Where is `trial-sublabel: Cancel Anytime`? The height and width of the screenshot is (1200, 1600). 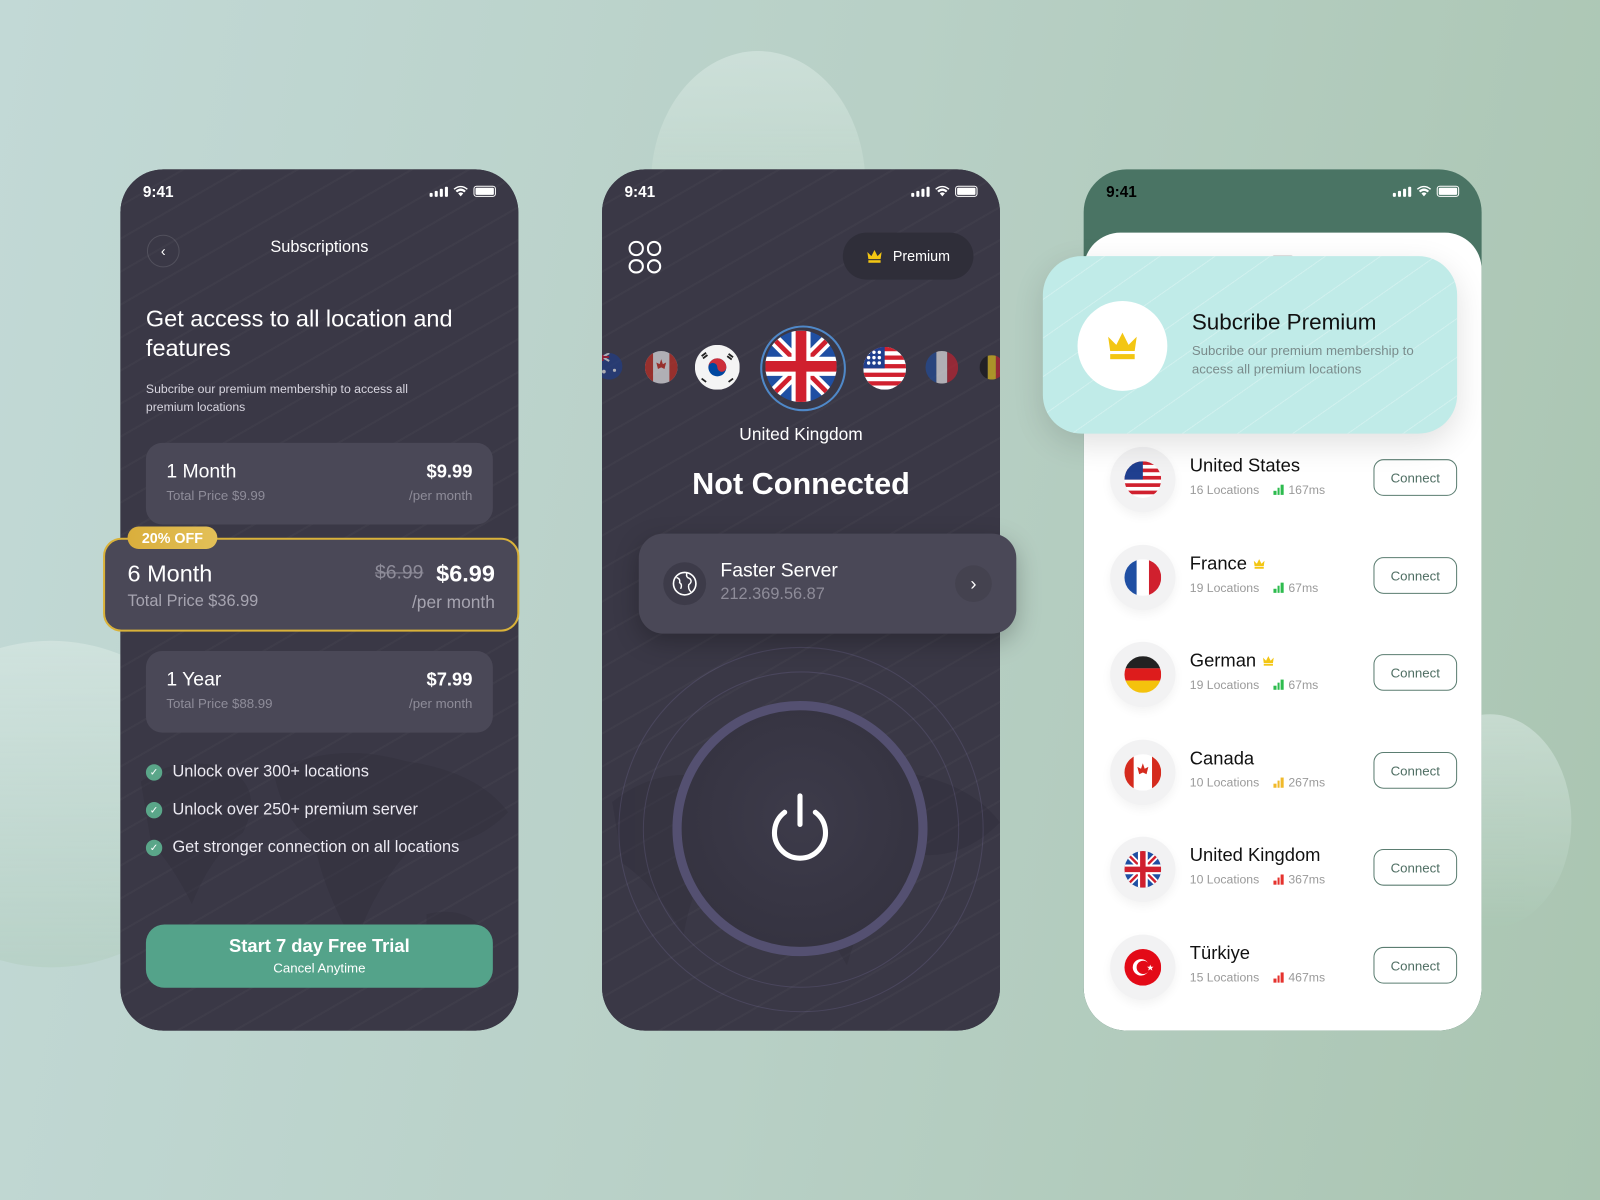 trial-sublabel: Cancel Anytime is located at coordinates (319, 968).